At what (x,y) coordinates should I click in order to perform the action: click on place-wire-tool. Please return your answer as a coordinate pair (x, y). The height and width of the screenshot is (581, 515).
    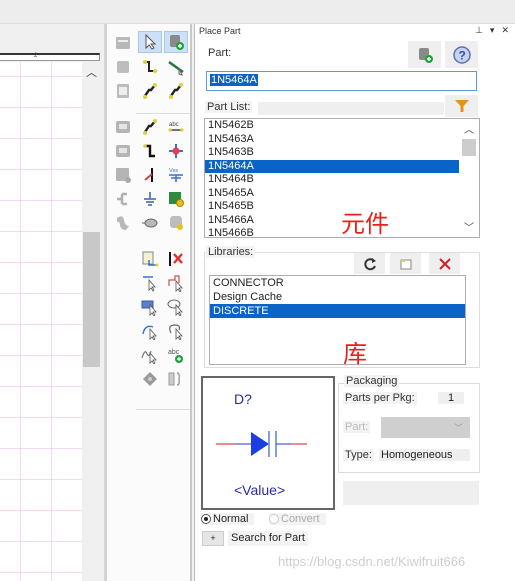
    Looking at the image, I should click on (150, 67).